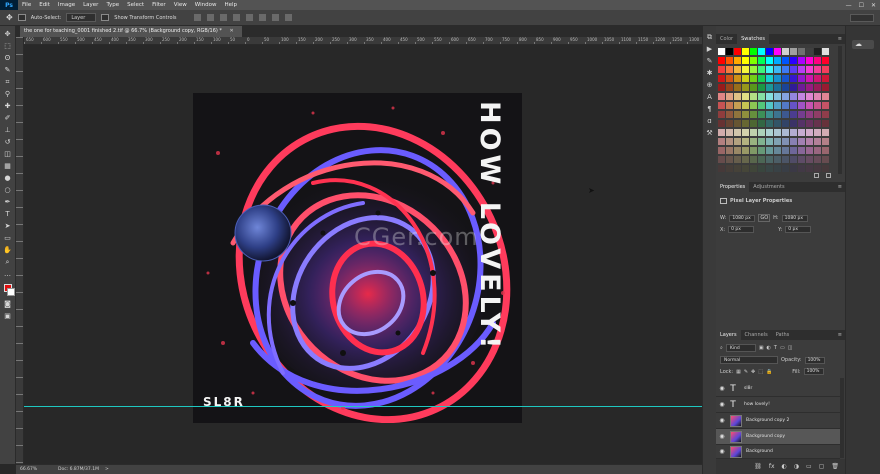 Image resolution: width=880 pixels, height=474 pixels. Describe the element at coordinates (8, 178) in the screenshot. I see `blur-tool-icon: ●` at that location.